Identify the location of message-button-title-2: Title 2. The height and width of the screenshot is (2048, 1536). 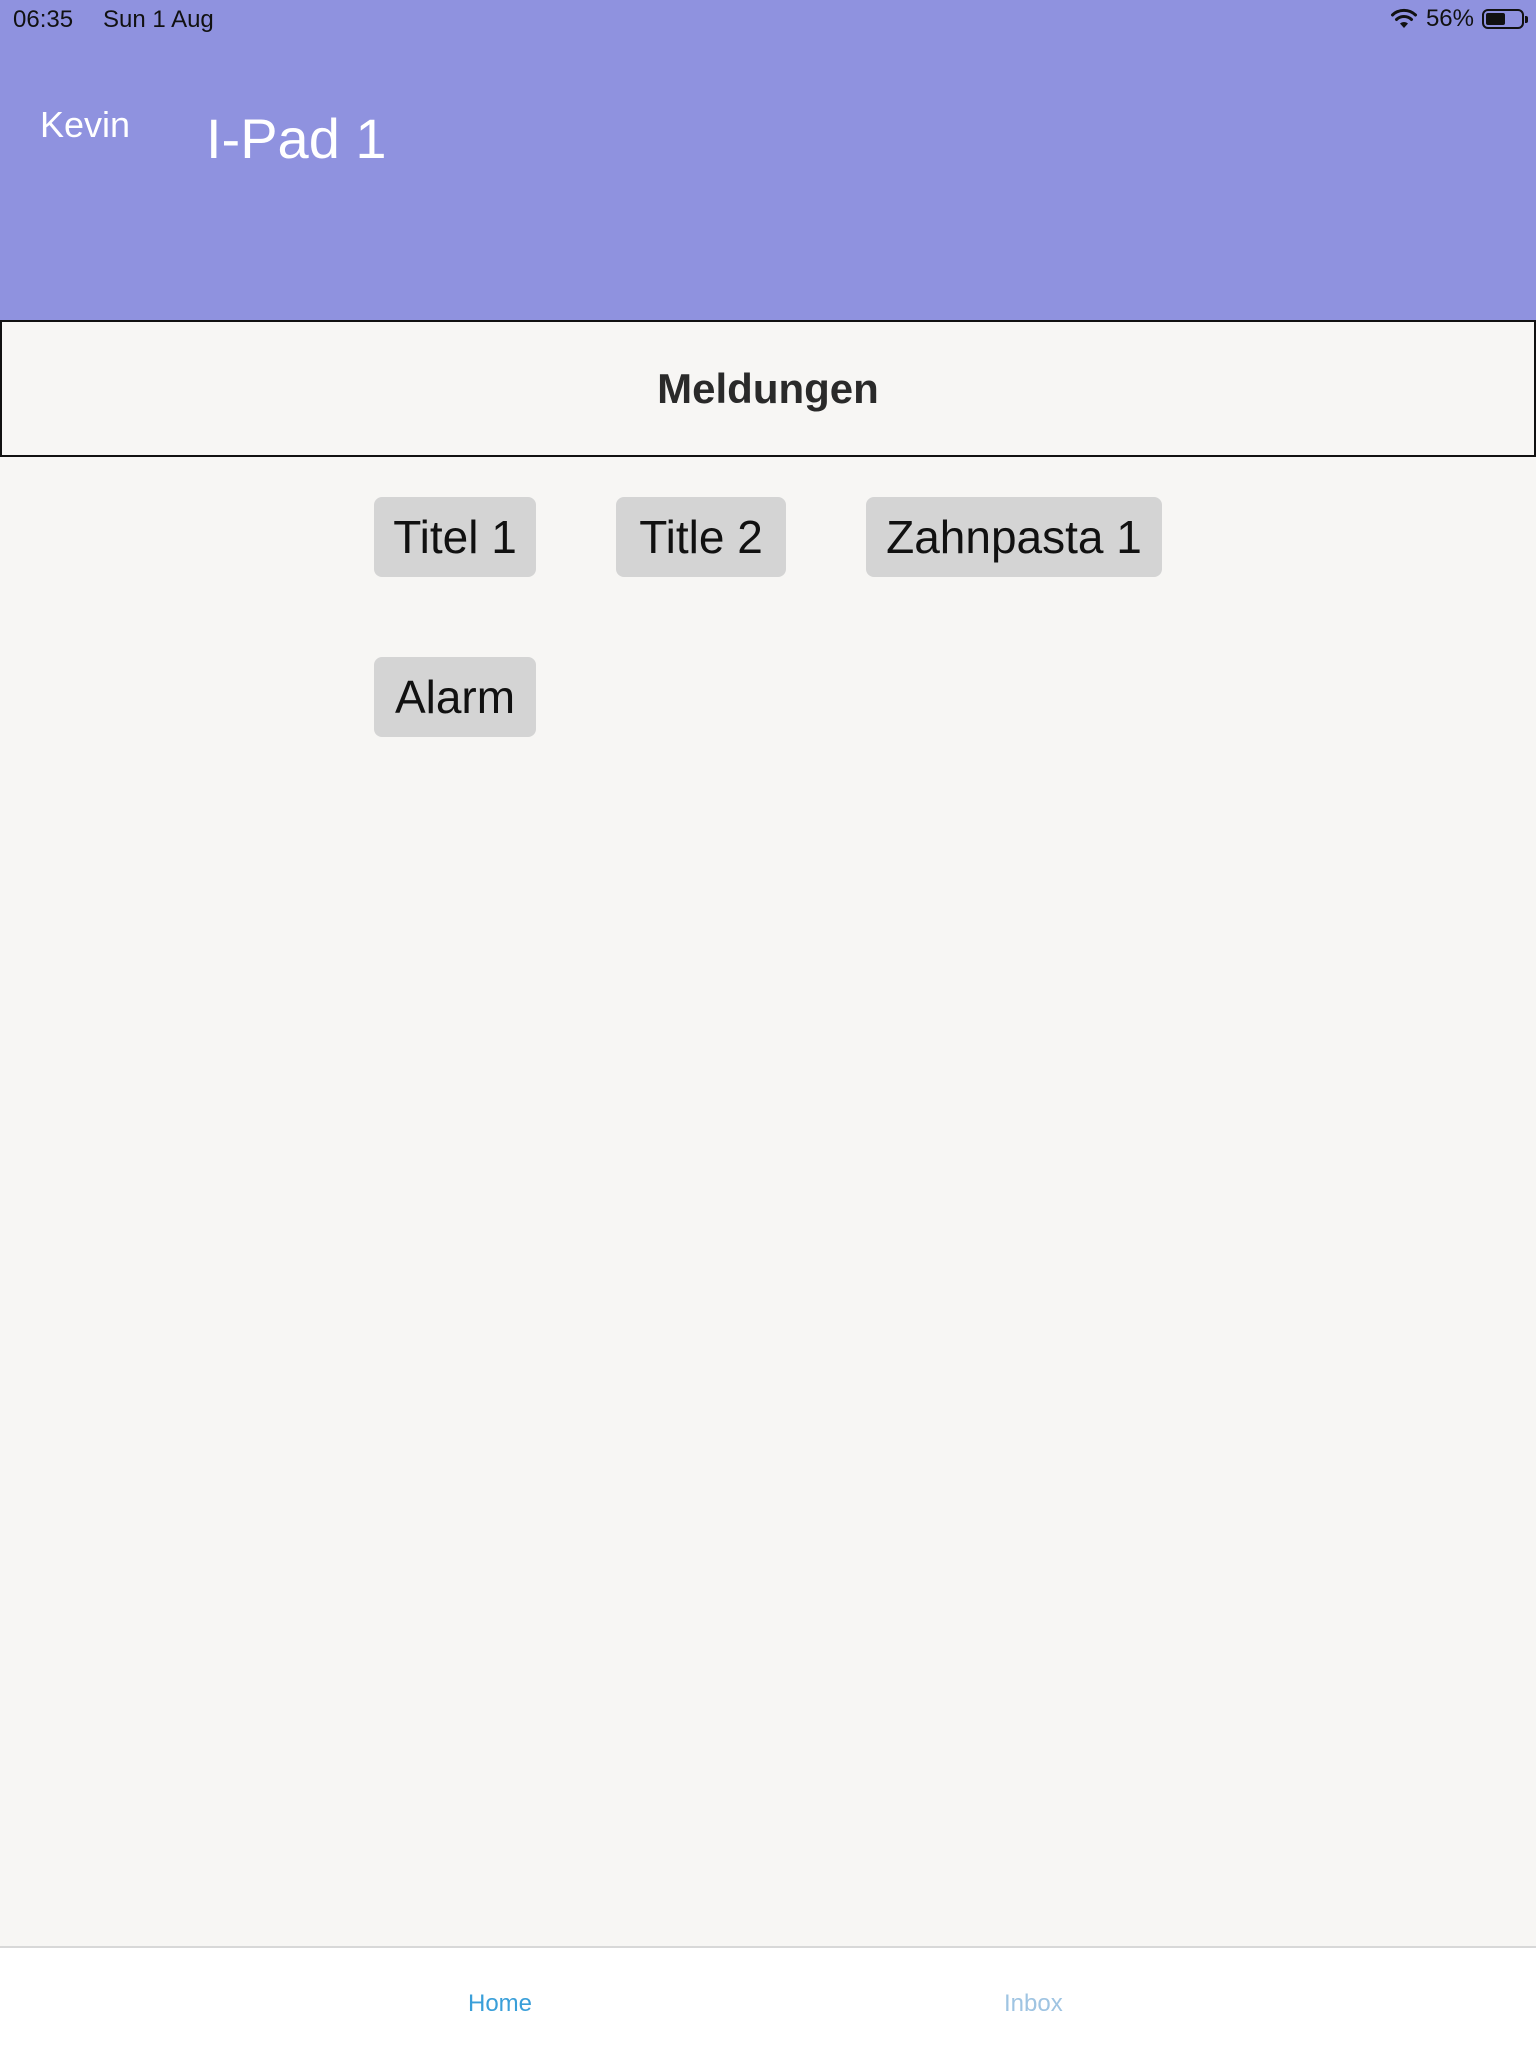
(701, 537).